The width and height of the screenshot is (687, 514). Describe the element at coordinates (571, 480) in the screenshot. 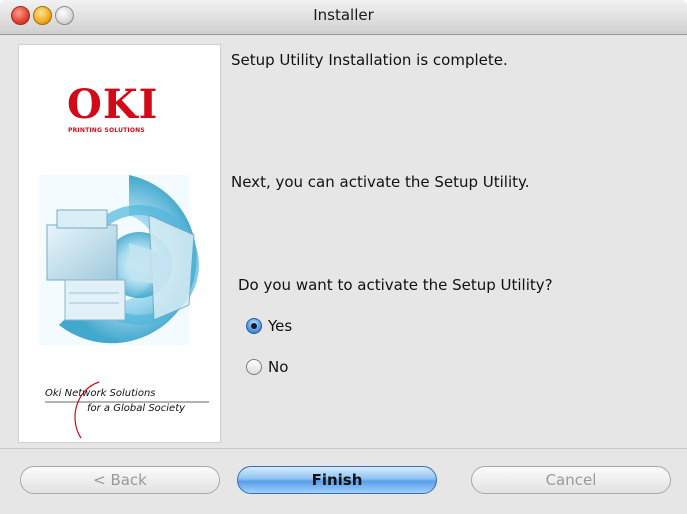

I see `cancel-button: Cancel` at that location.